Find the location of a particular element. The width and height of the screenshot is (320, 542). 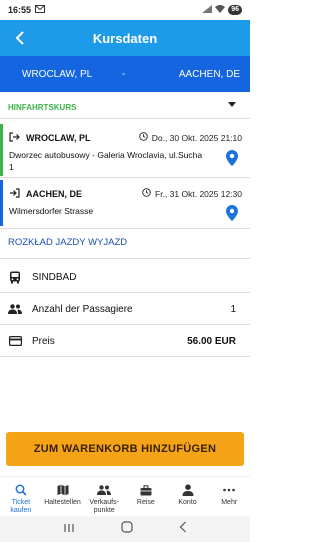

page-title: Kursdaten is located at coordinates (125, 38).